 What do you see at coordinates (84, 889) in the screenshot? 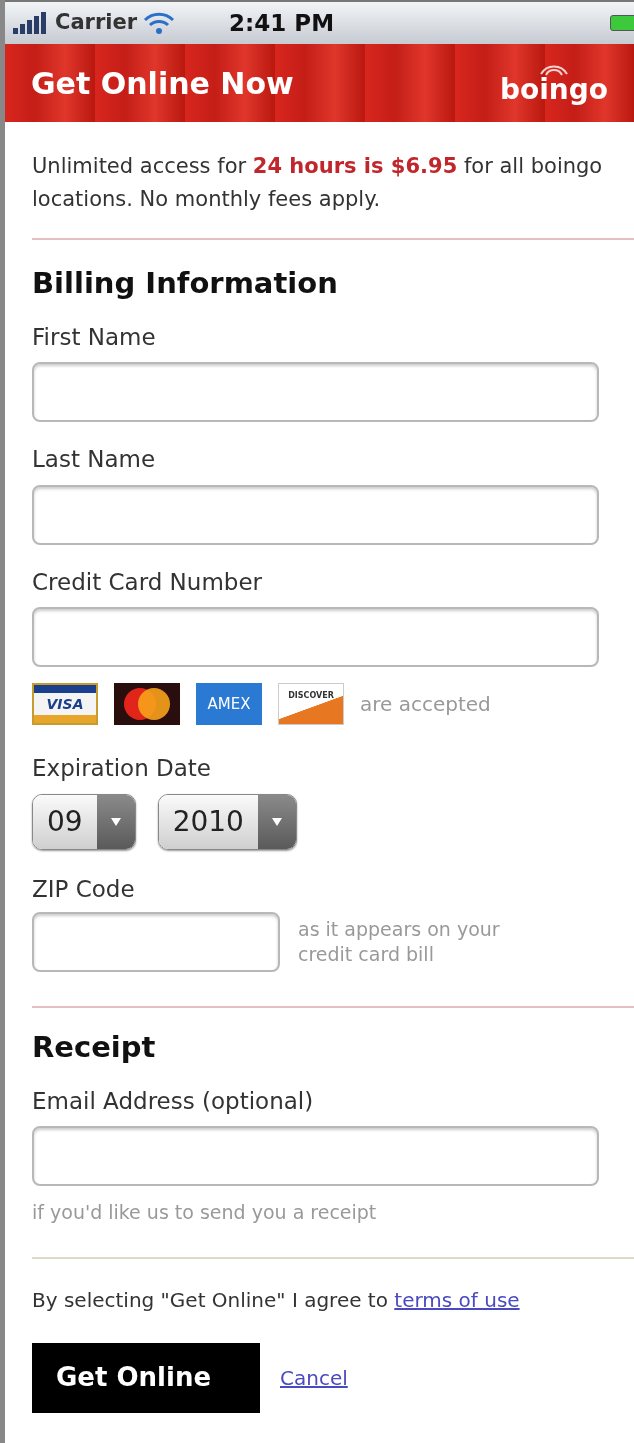
I see `field-label: ZIP Code` at bounding box center [84, 889].